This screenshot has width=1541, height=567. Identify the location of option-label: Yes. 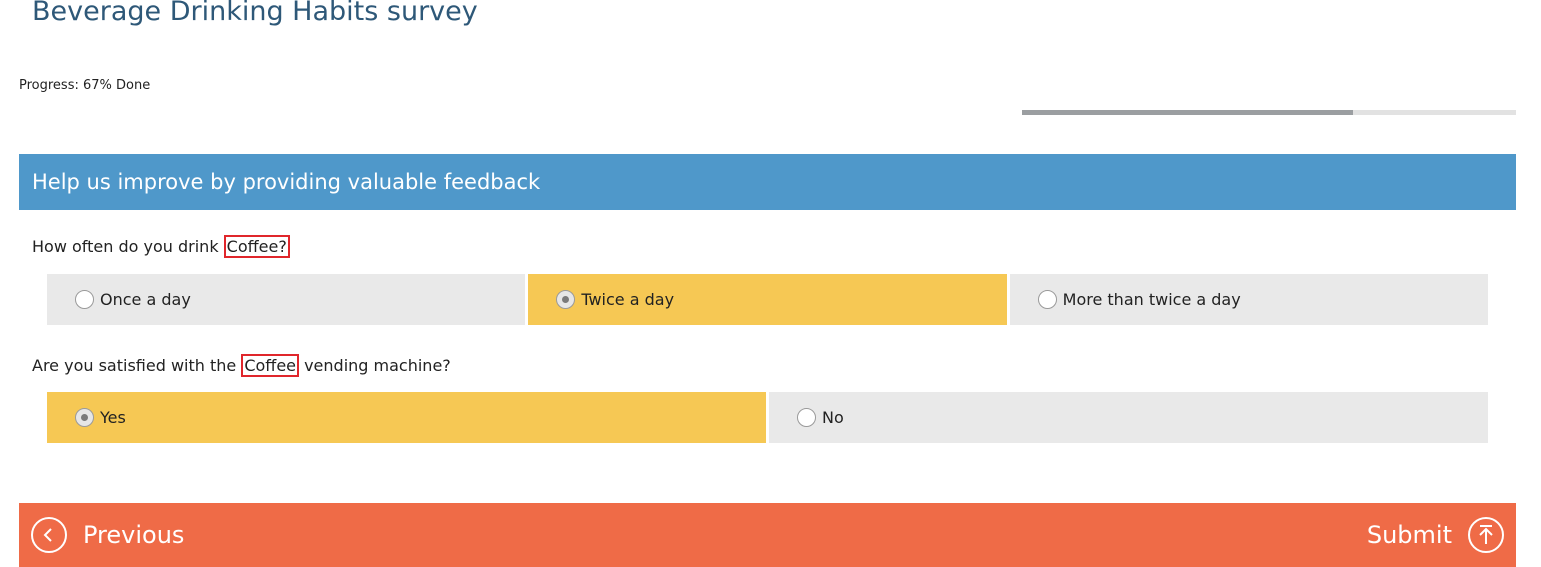
(113, 417).